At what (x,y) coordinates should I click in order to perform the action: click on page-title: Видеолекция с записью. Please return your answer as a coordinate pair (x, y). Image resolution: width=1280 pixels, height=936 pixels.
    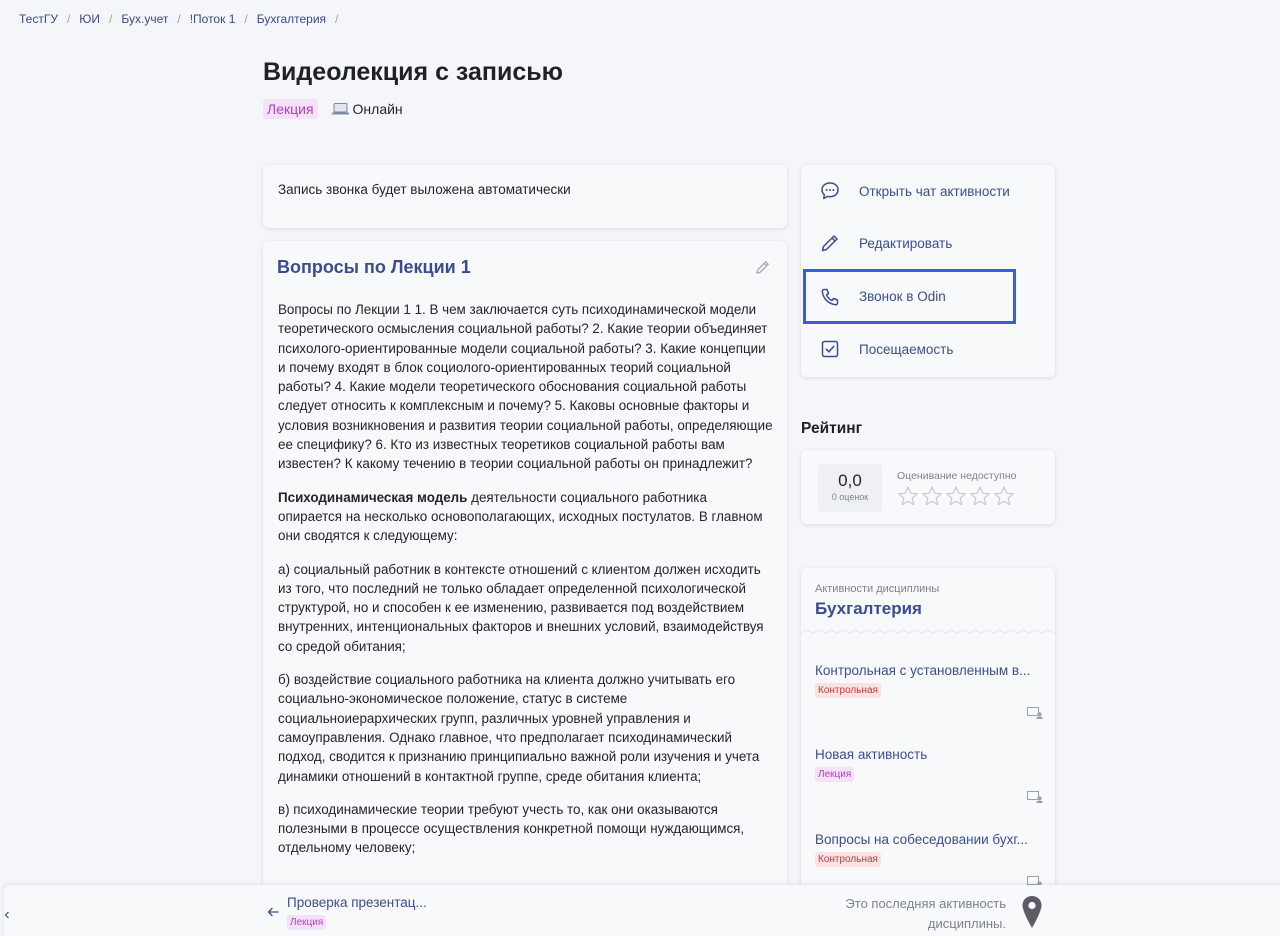
    Looking at the image, I should click on (413, 72).